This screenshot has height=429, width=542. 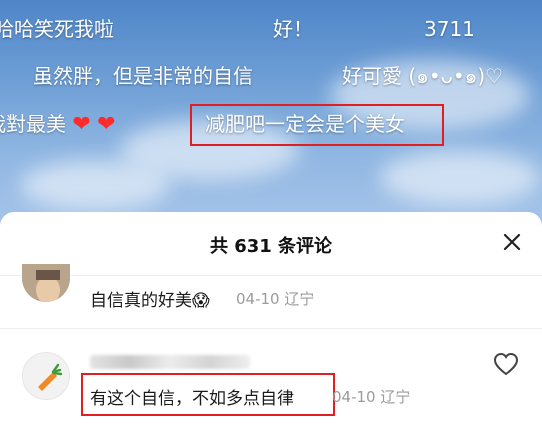 What do you see at coordinates (57, 29) in the screenshot?
I see `danmaku-item: 哈哈笑死我啦` at bounding box center [57, 29].